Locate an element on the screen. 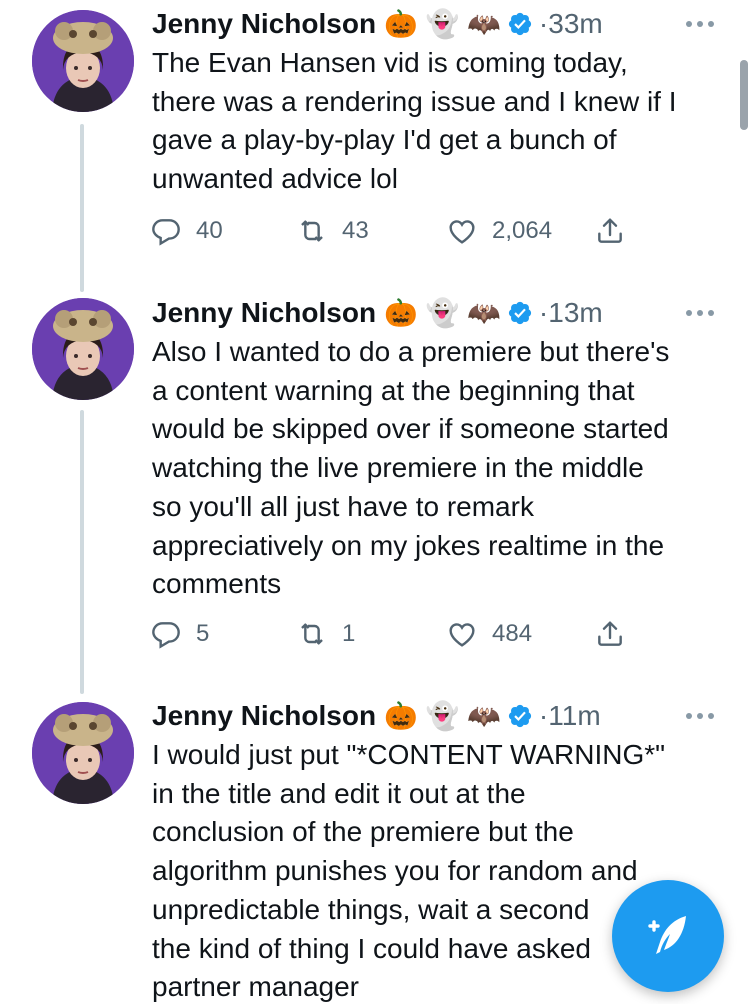  tweet-timestamp: 13m is located at coordinates (575, 313).